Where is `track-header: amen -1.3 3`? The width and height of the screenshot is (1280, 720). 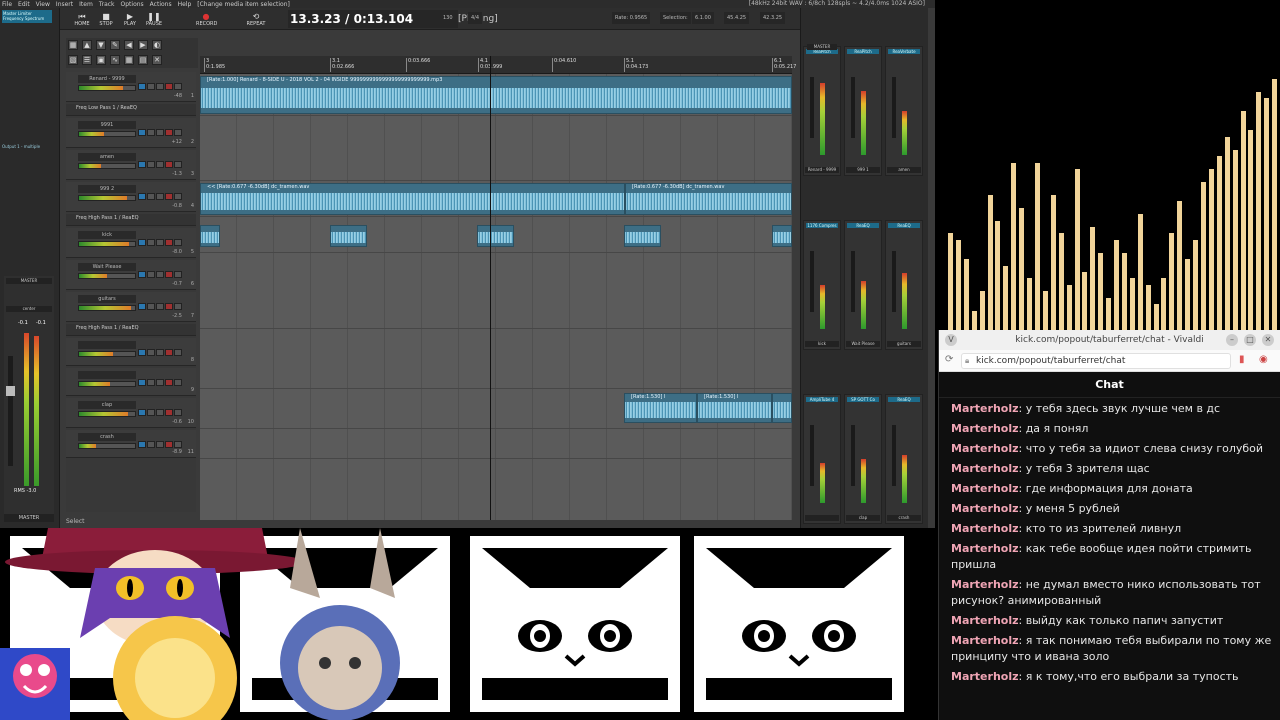 track-header: amen -1.3 3 is located at coordinates (131, 165).